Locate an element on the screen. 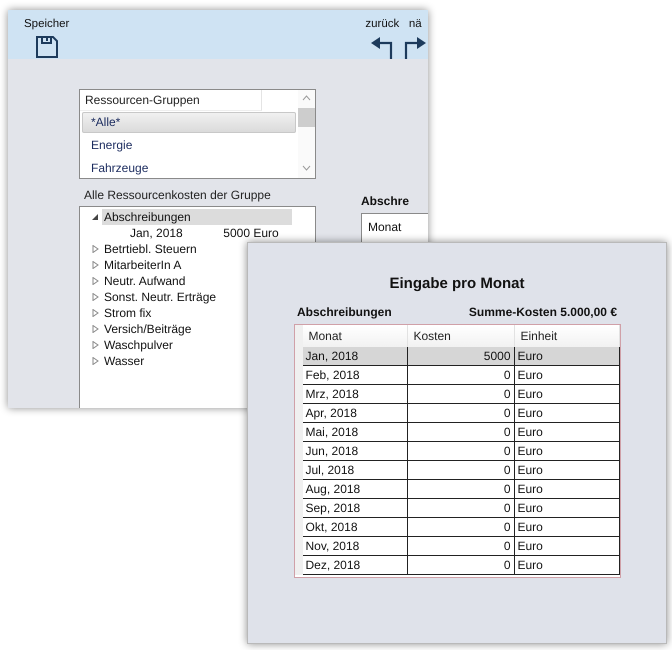  tree-item: Abschreibungen is located at coordinates (197, 217).